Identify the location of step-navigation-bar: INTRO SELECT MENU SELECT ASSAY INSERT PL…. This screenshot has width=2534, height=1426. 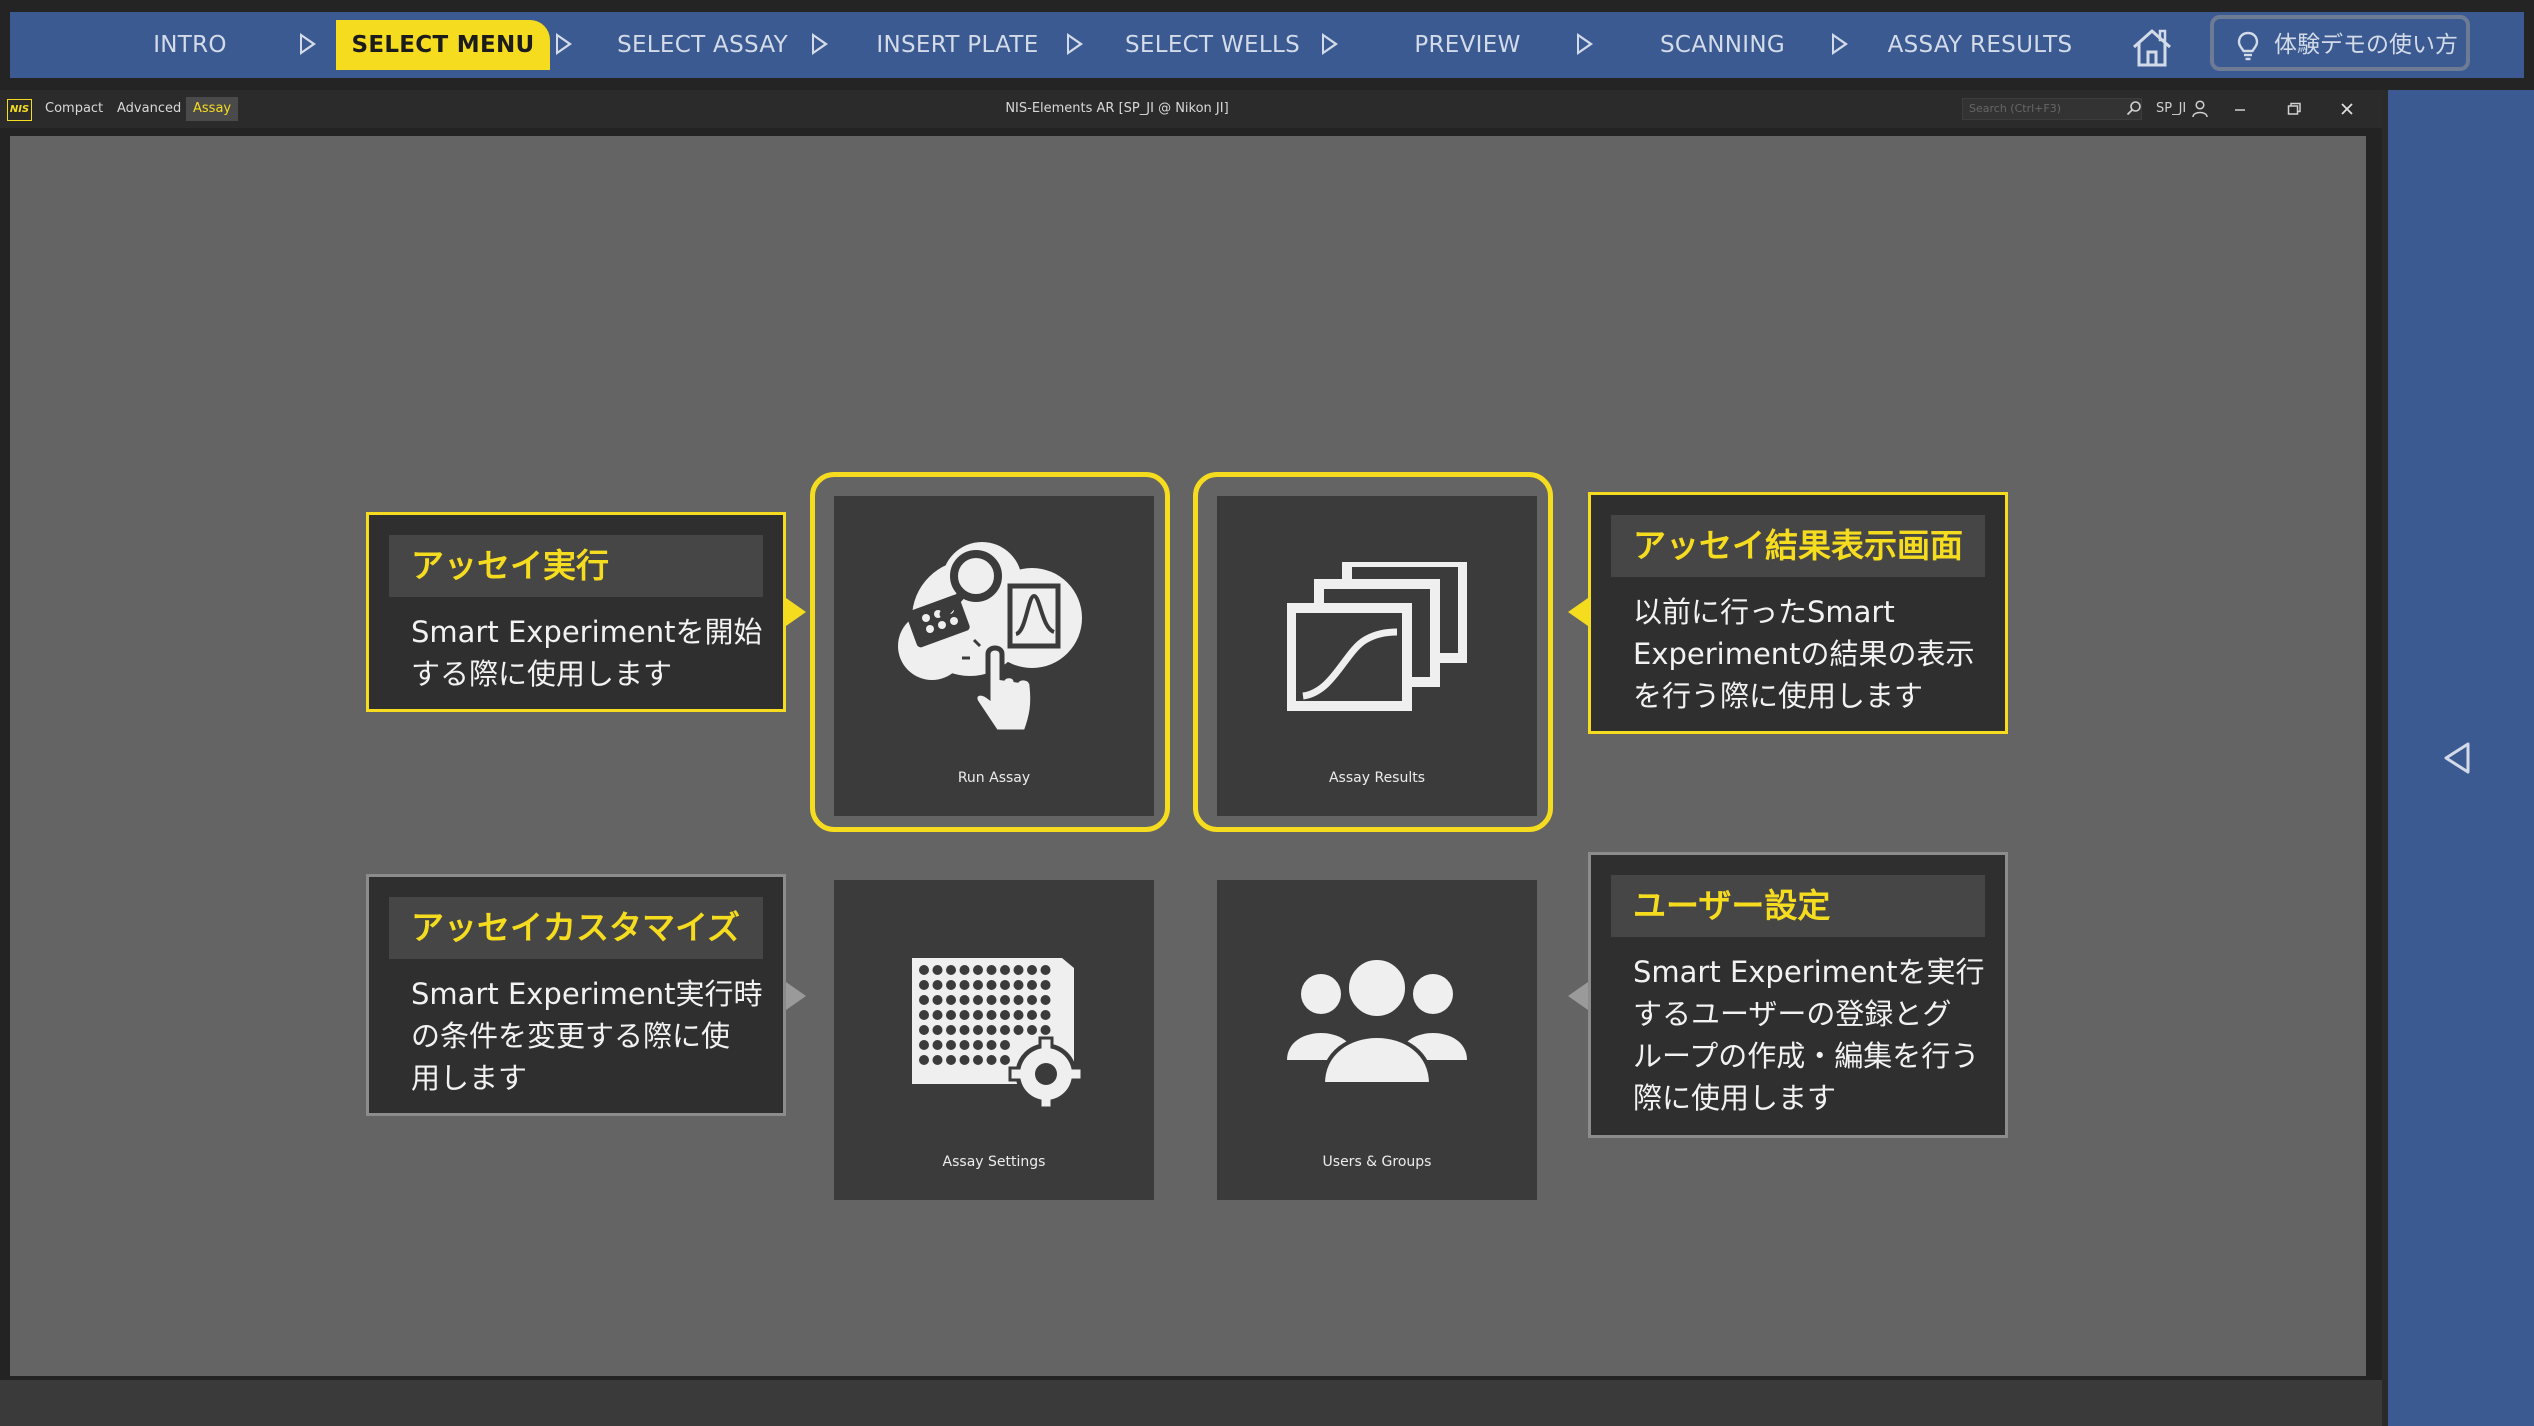
(1267, 45).